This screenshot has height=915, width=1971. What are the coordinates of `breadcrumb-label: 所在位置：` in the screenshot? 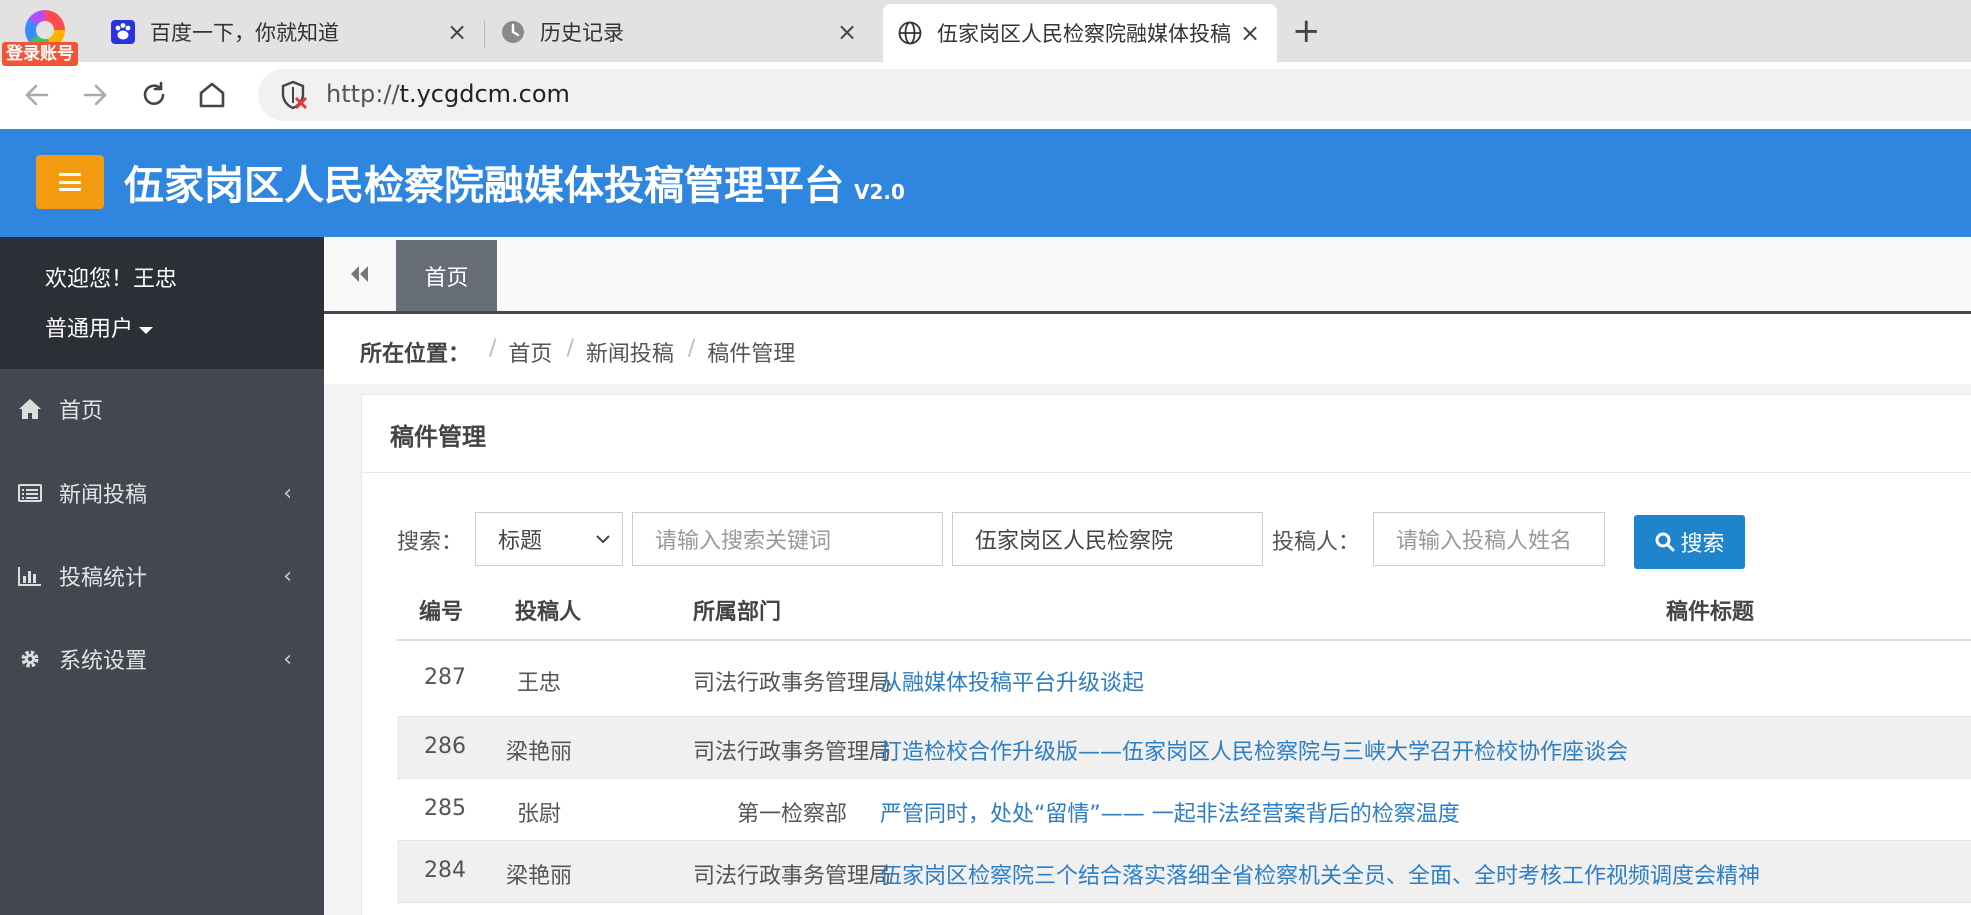 It's located at (415, 354).